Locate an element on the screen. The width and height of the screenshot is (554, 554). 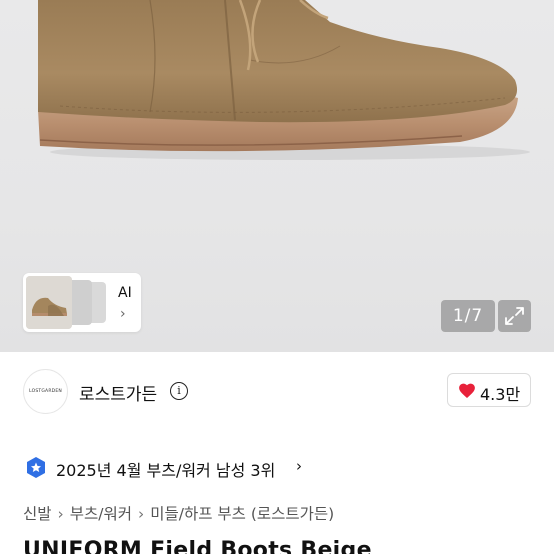
ranking-text: 2025년 4월 부츠/워커 남성 3위 is located at coordinates (165, 469).